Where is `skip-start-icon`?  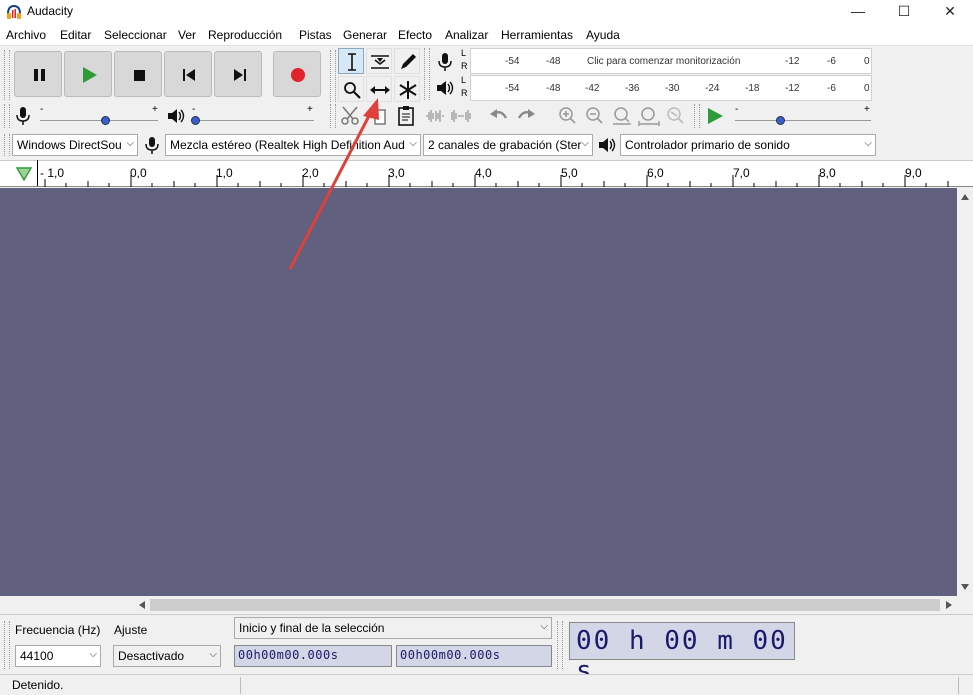 skip-start-icon is located at coordinates (189, 75).